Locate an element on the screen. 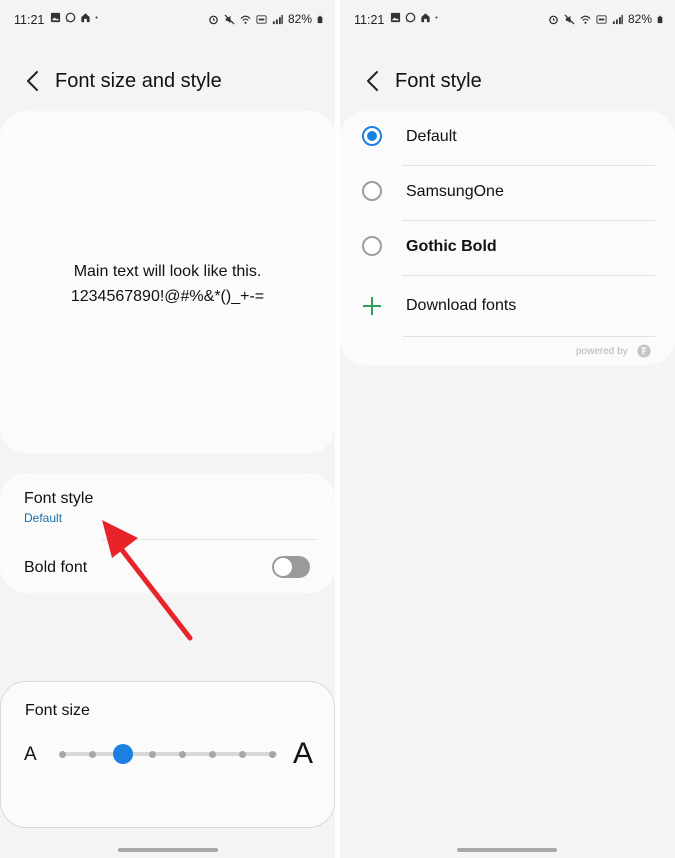 This screenshot has height=858, width=675. option-samsungone: SamsungOne is located at coordinates (507, 193).